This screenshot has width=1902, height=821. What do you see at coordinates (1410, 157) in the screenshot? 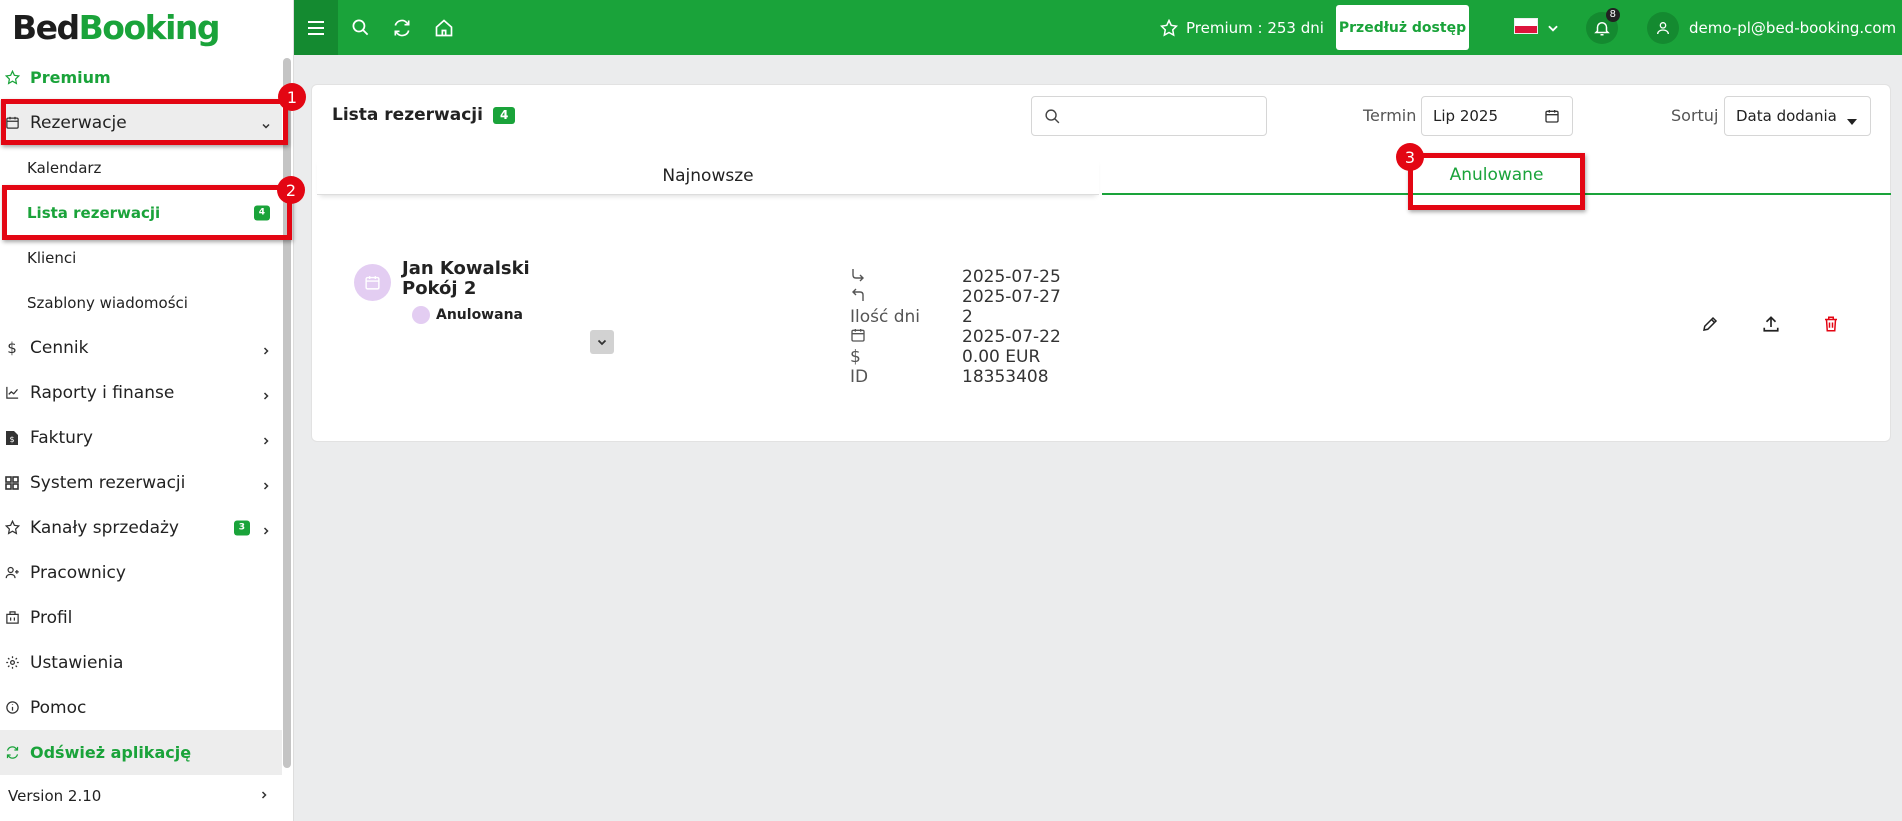
I see `annotation-marker-3: 3` at bounding box center [1410, 157].